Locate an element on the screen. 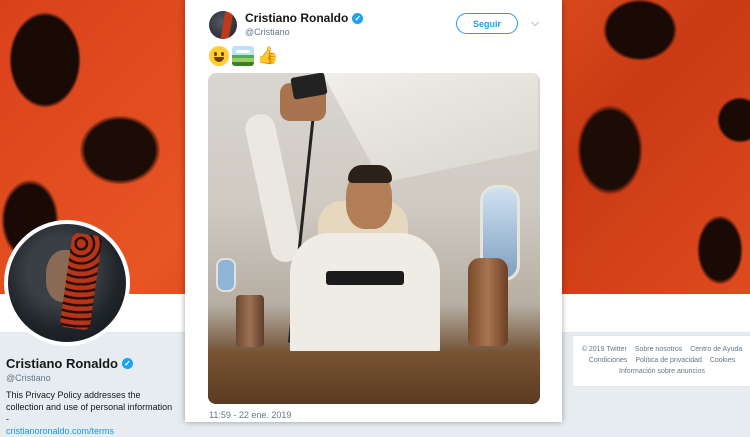 The height and width of the screenshot is (437, 750). tweet-author-name: Cristiano Ronaldo ✓ is located at coordinates (304, 18).